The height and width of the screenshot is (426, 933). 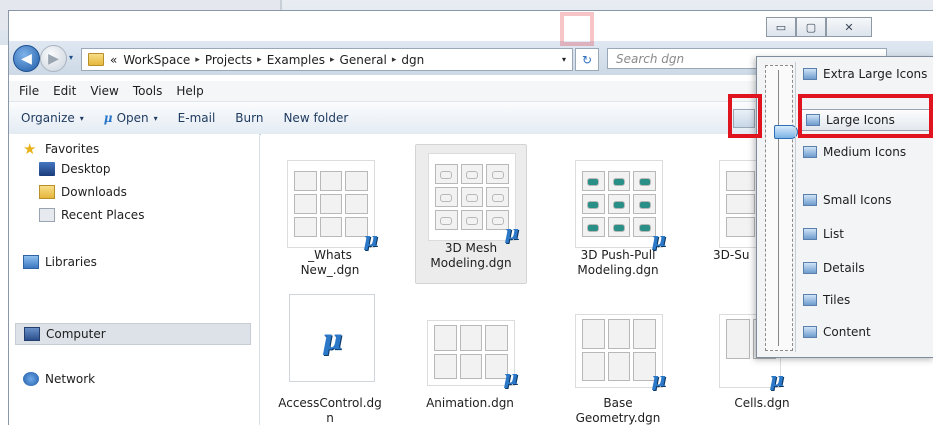 I want to click on open-button: μ Open ▾, so click(x=131, y=118).